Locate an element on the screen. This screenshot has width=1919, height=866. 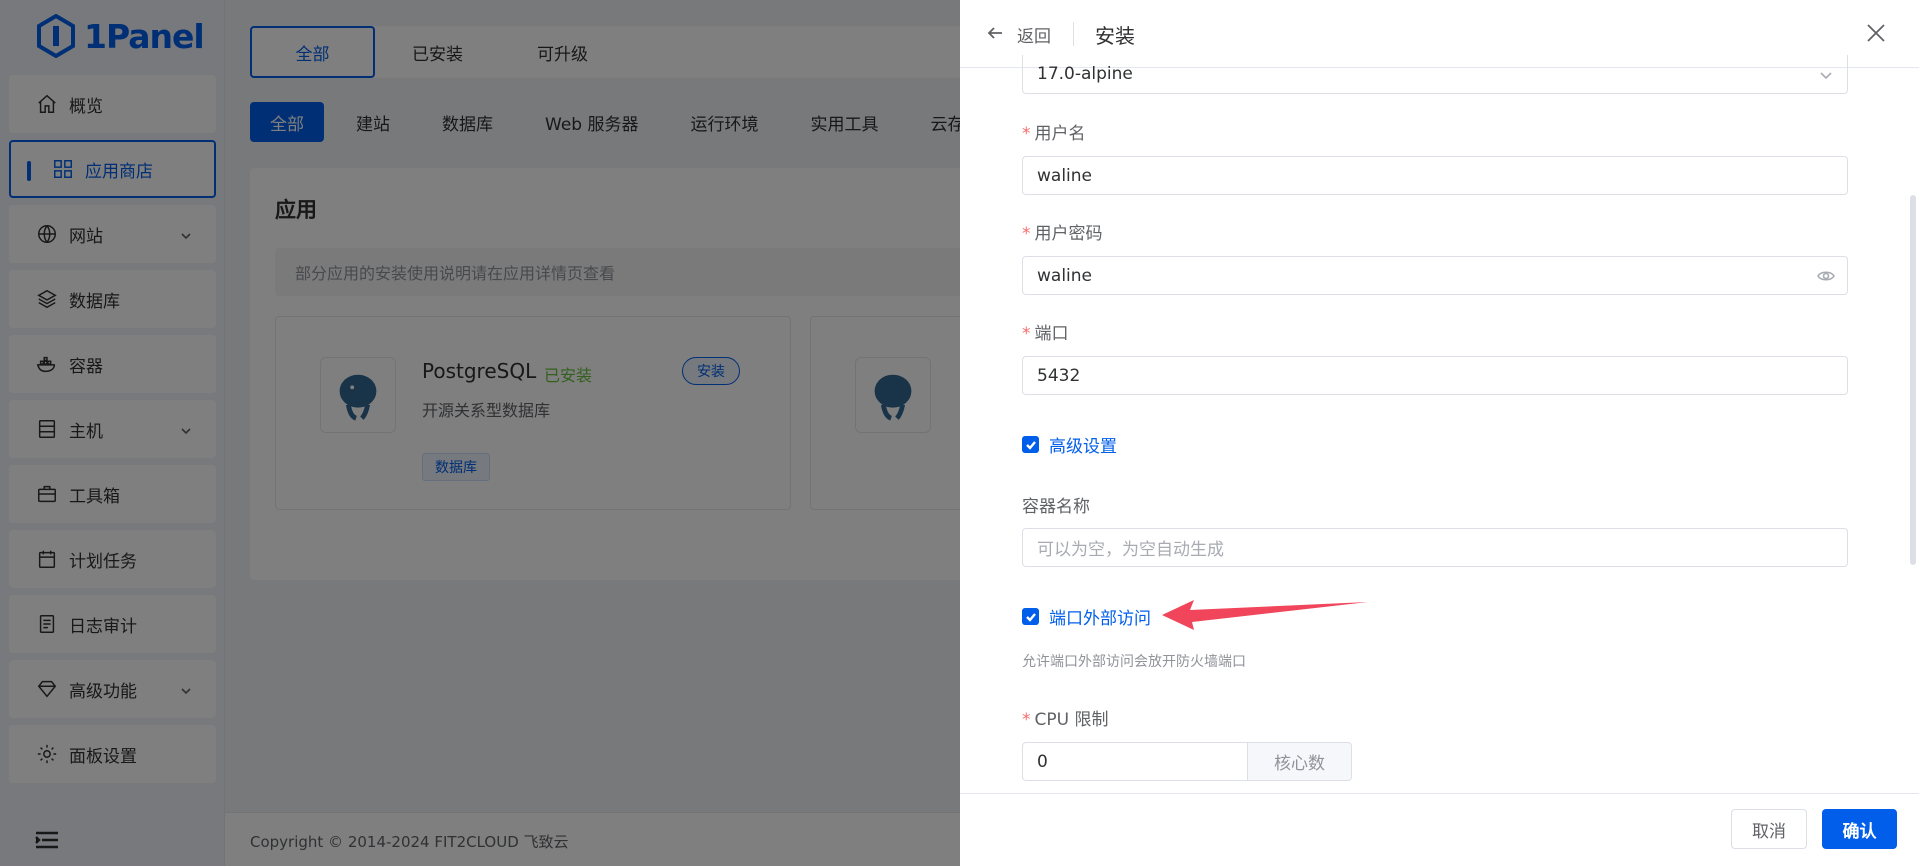
version-select: 17.0-alpine is located at coordinates (1435, 74).